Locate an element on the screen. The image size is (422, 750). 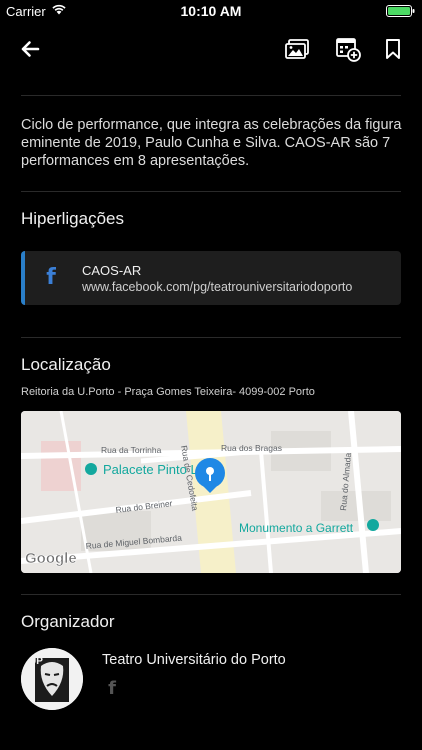
calendar-add-icon is located at coordinates (348, 50).